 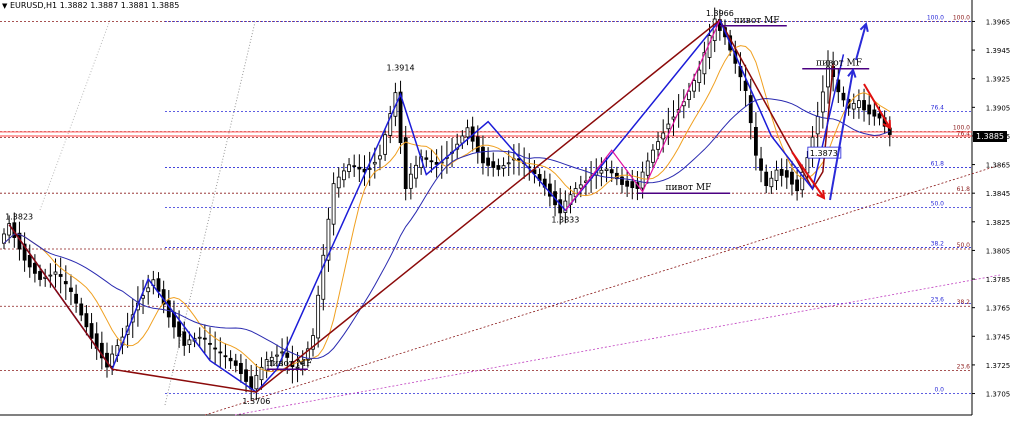 What do you see at coordinates (998, 280) in the screenshot?
I see `y-tick-label: 1.3785` at bounding box center [998, 280].